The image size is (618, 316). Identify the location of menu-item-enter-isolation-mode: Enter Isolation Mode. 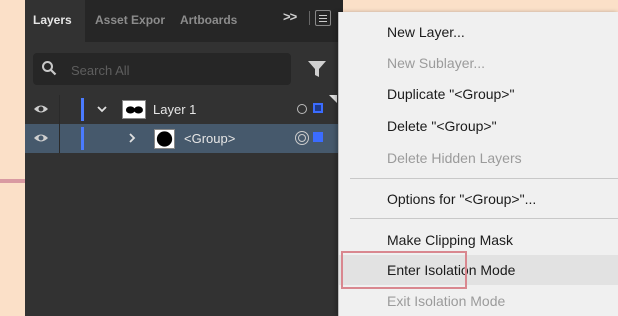
(478, 270).